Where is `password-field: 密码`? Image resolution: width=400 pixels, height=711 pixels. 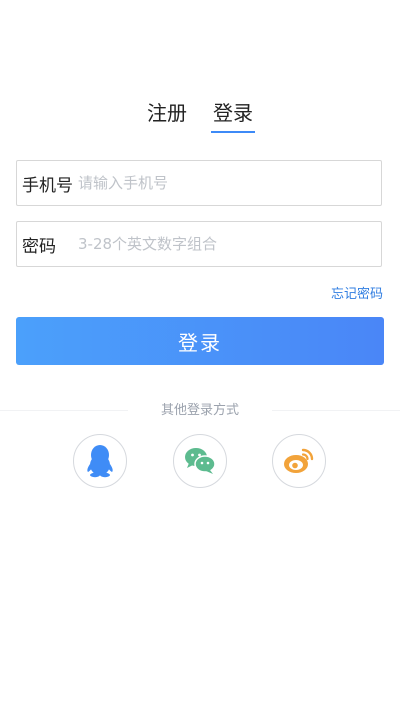 password-field: 密码 is located at coordinates (199, 244).